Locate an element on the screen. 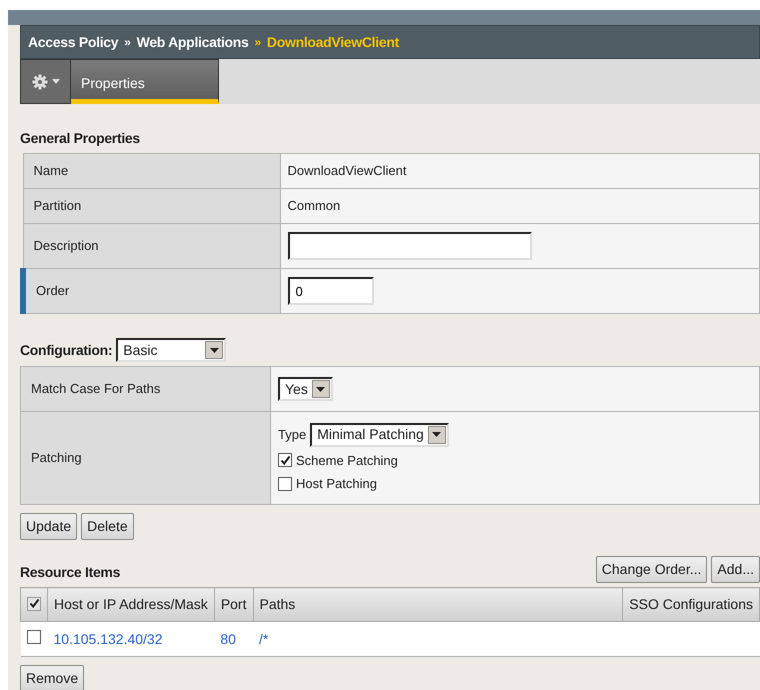  section-title: General Properties is located at coordinates (80, 138).